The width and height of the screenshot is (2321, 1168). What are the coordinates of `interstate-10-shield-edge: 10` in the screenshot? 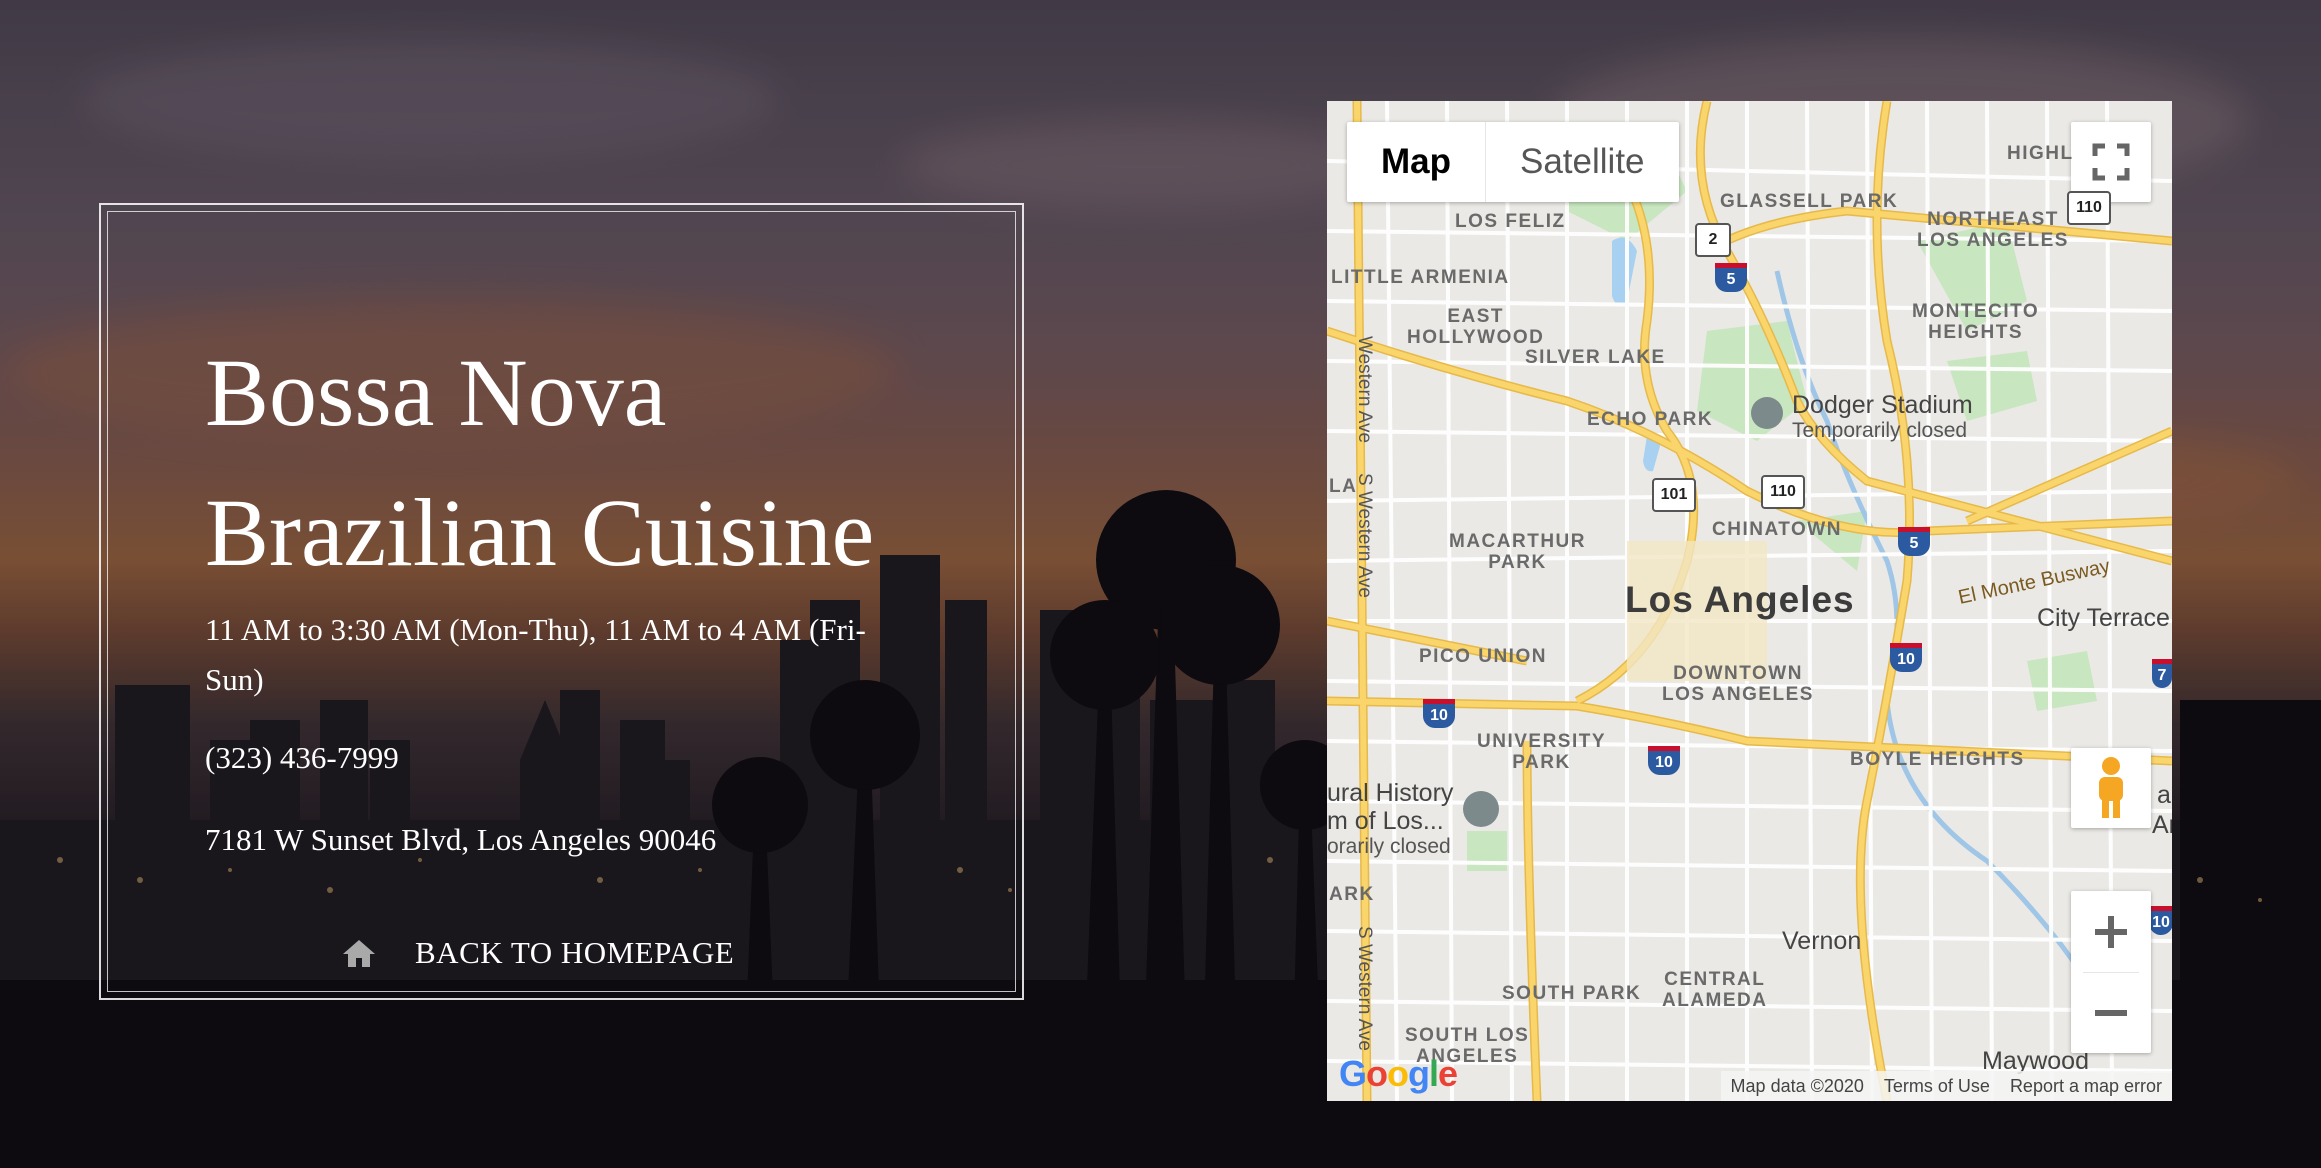 It's located at (2160, 920).